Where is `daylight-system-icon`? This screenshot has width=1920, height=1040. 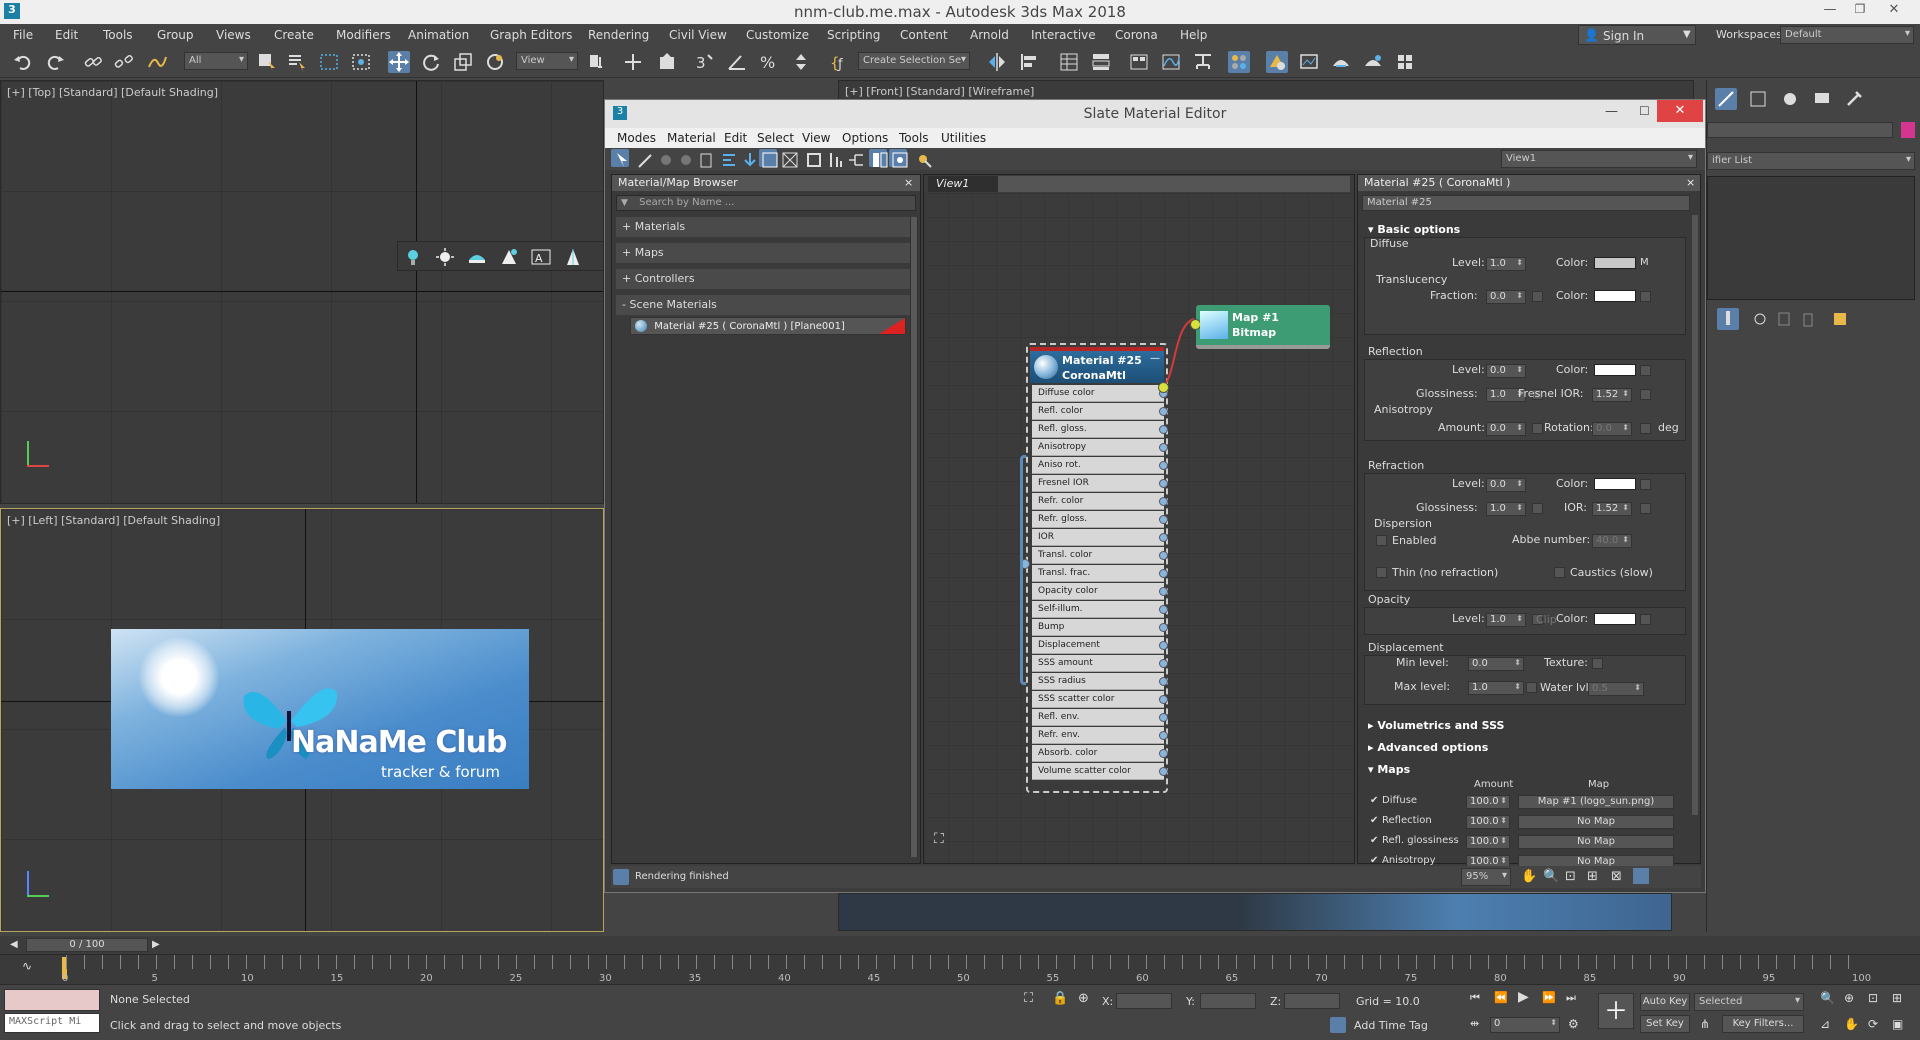
daylight-system-icon is located at coordinates (509, 257).